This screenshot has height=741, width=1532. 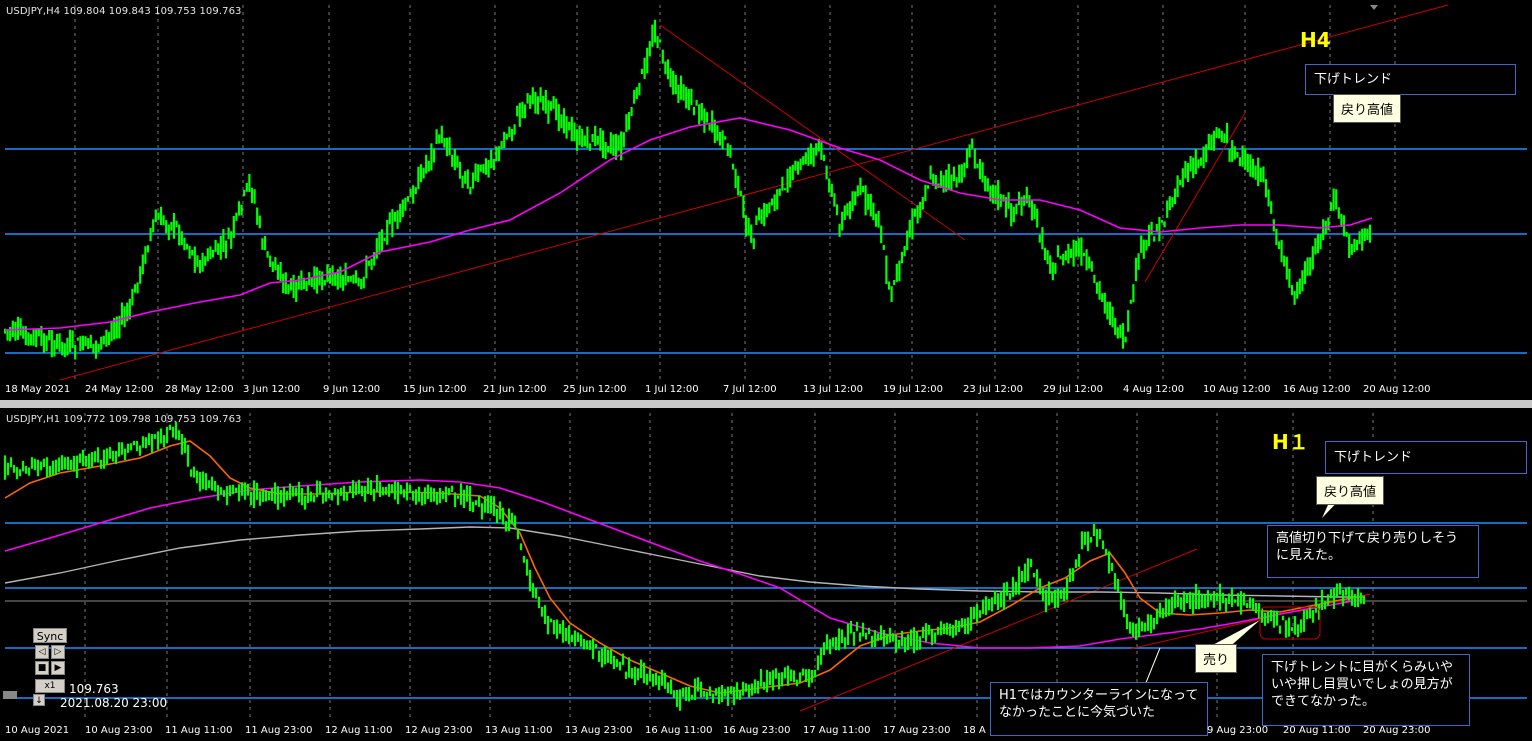 What do you see at coordinates (50, 635) in the screenshot?
I see `sync-label: Sync` at bounding box center [50, 635].